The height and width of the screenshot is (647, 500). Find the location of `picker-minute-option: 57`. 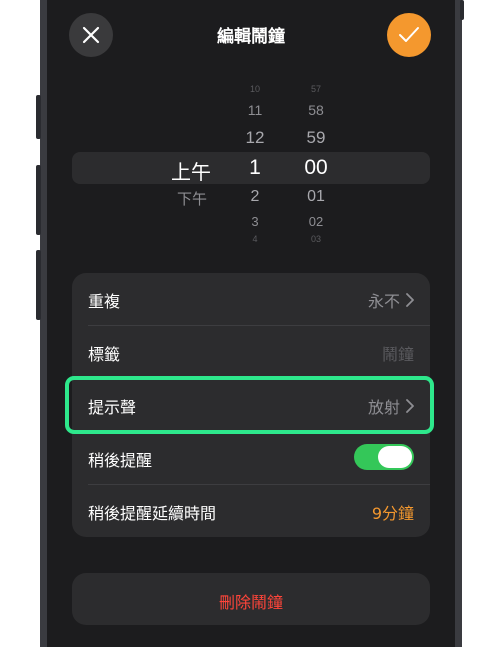

picker-minute-option: 57 is located at coordinates (316, 89).